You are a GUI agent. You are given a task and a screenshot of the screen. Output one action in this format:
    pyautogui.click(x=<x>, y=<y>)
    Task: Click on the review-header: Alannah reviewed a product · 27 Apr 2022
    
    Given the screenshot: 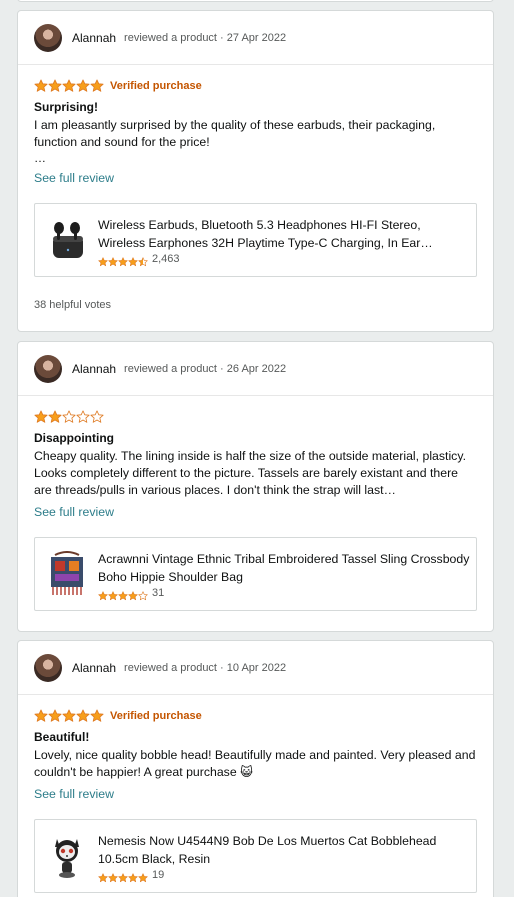 What is the action you would take?
    pyautogui.click(x=255, y=38)
    